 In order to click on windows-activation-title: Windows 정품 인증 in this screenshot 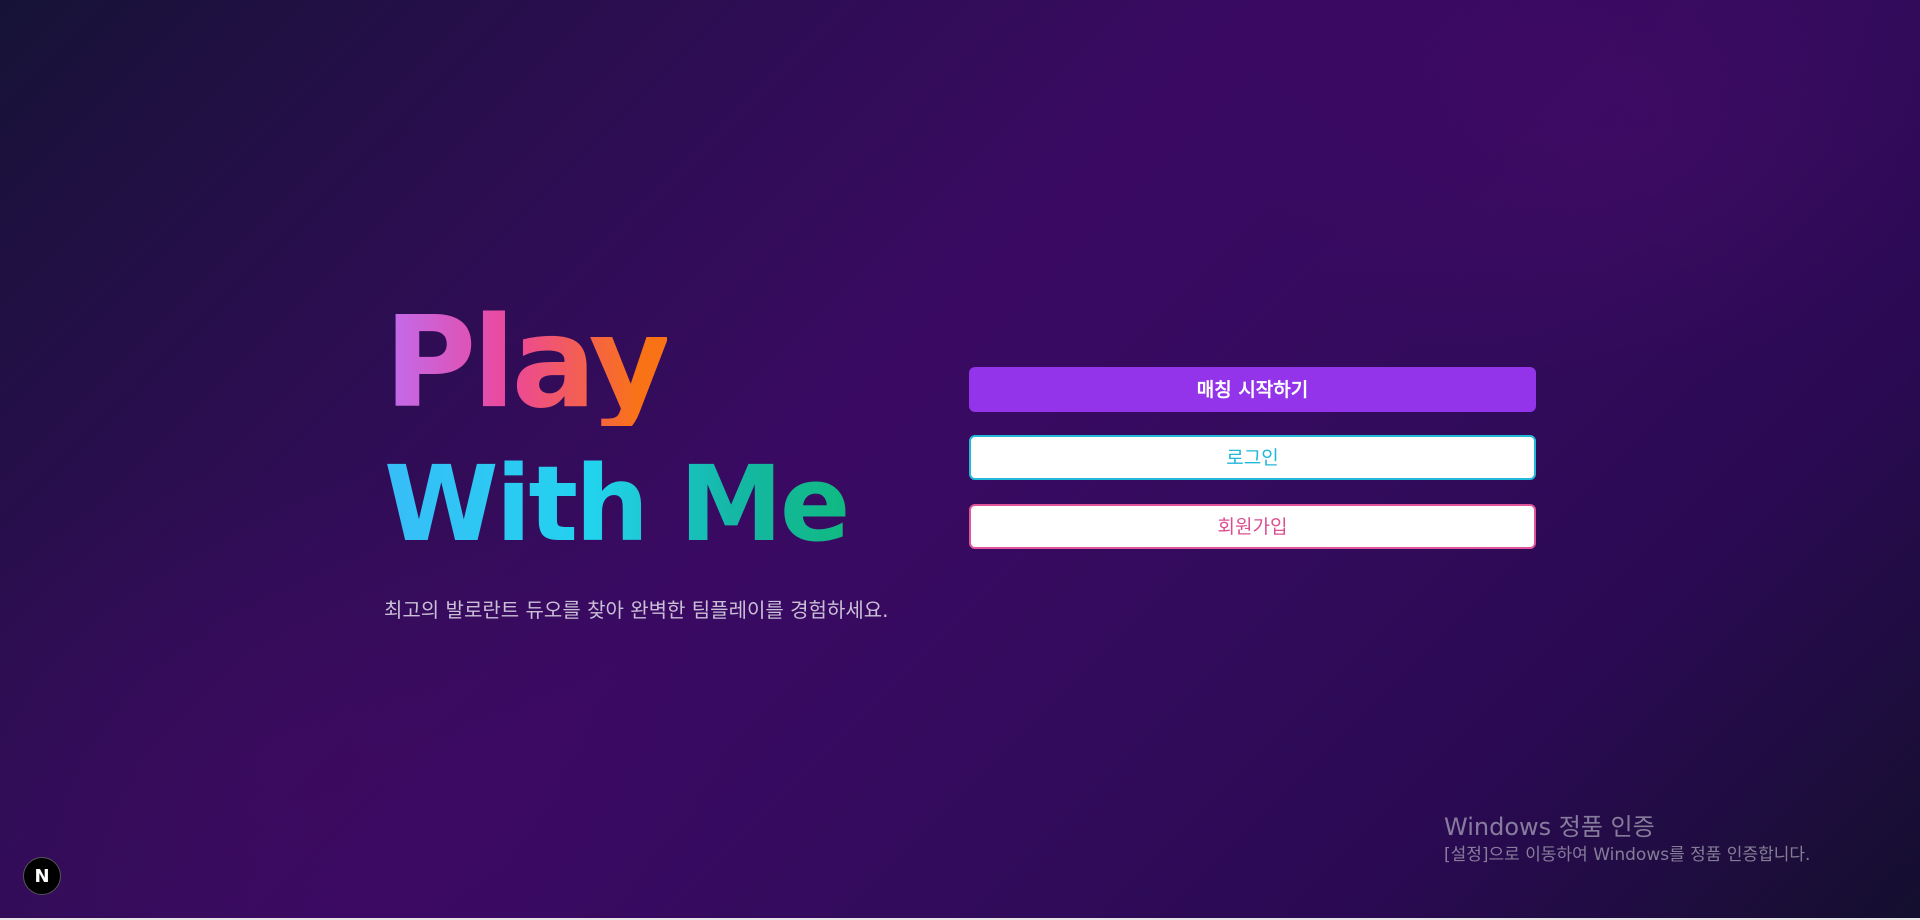, I will do `click(1549, 827)`.